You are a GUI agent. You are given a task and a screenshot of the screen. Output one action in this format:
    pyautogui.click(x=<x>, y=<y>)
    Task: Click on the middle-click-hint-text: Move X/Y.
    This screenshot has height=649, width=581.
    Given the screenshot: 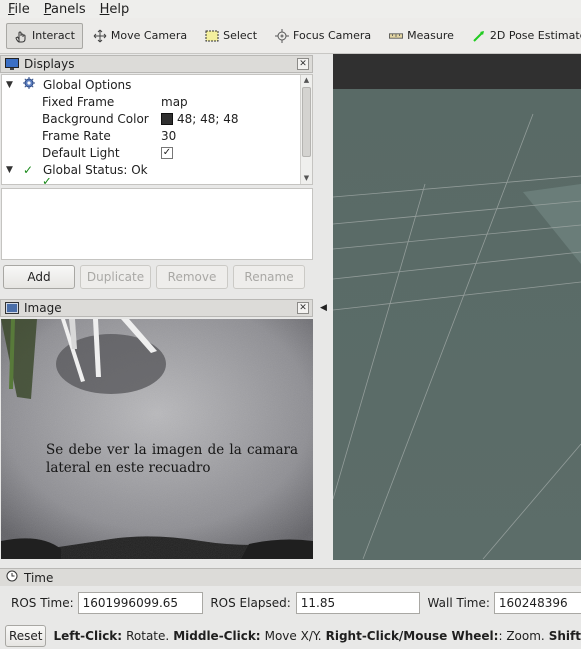 What is the action you would take?
    pyautogui.click(x=293, y=636)
    